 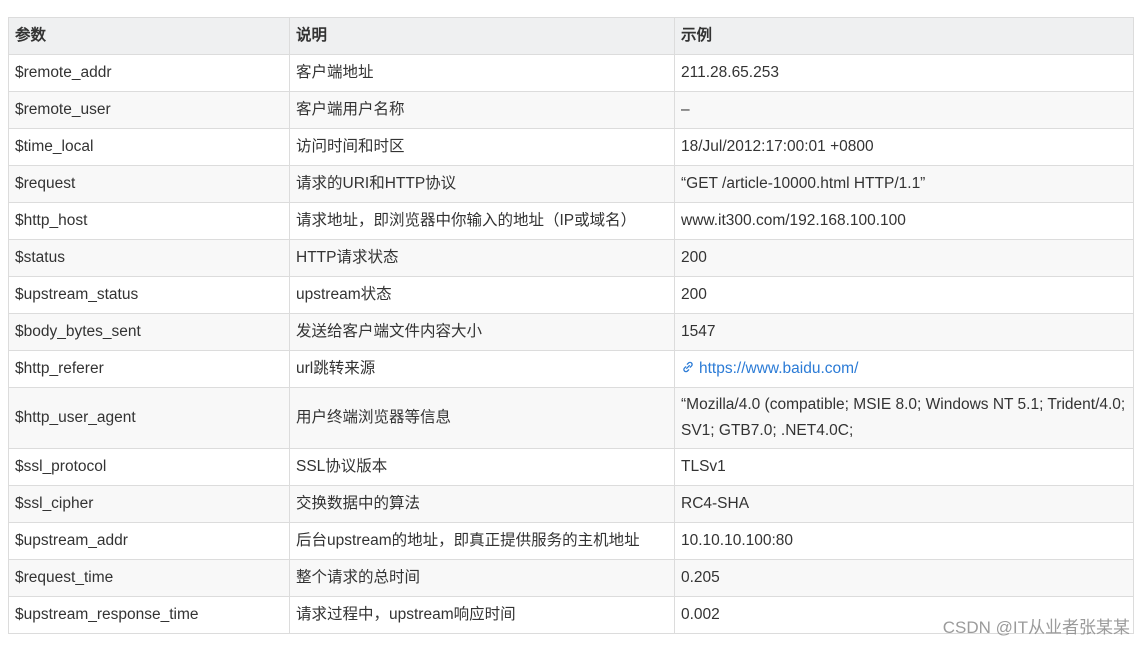 I want to click on table-row: $ssl_protocol SSL协议版本 TLSv1, so click(x=571, y=467).